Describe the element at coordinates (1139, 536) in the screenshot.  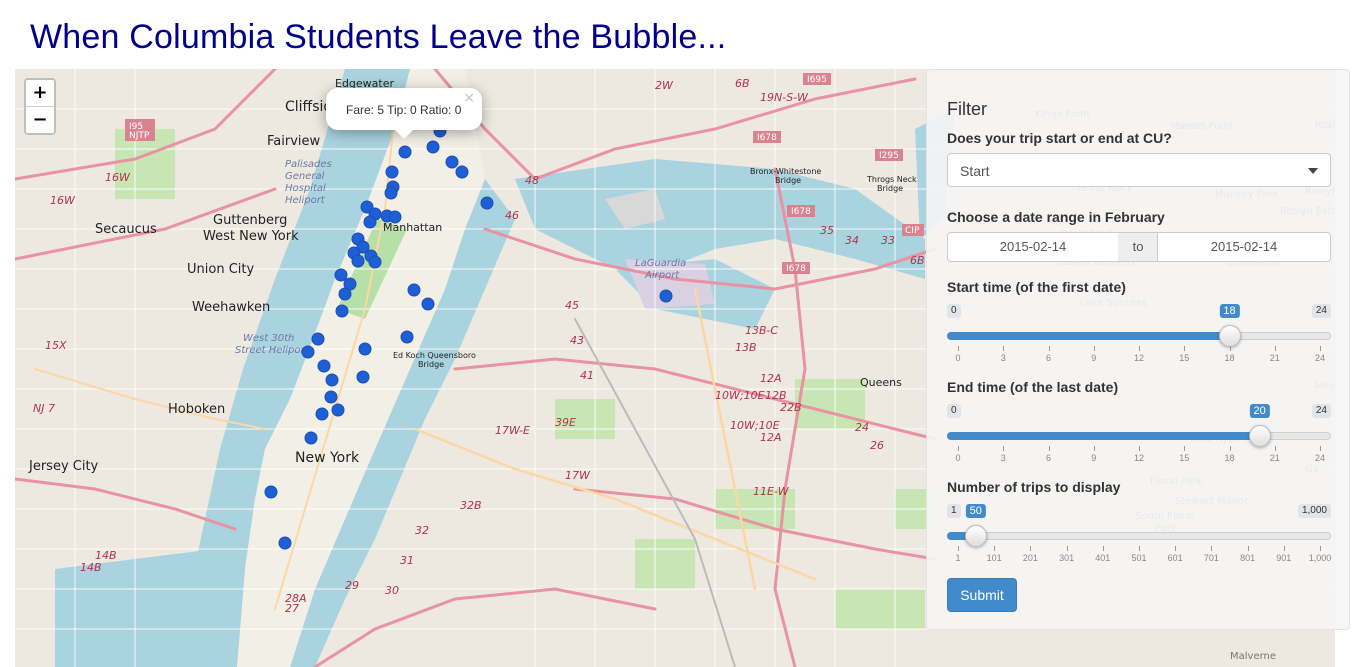
I see `slider-track` at that location.